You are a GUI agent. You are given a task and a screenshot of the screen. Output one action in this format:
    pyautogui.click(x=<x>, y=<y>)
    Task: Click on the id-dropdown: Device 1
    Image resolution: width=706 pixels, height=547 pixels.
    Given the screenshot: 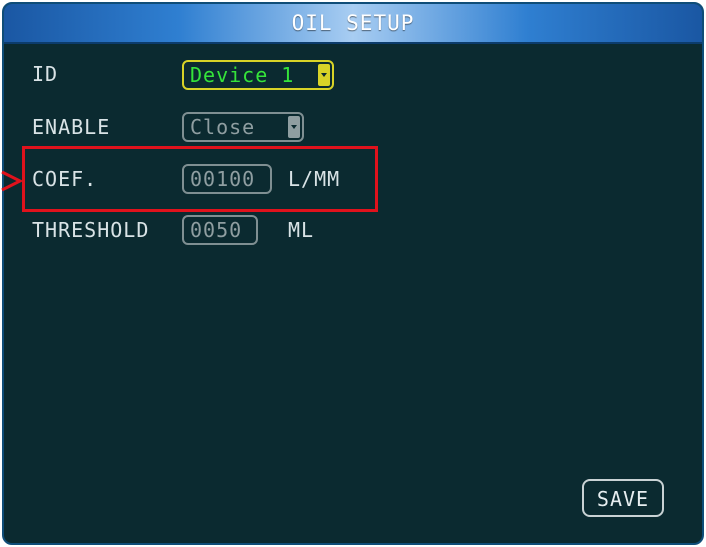 What is the action you would take?
    pyautogui.click(x=258, y=75)
    